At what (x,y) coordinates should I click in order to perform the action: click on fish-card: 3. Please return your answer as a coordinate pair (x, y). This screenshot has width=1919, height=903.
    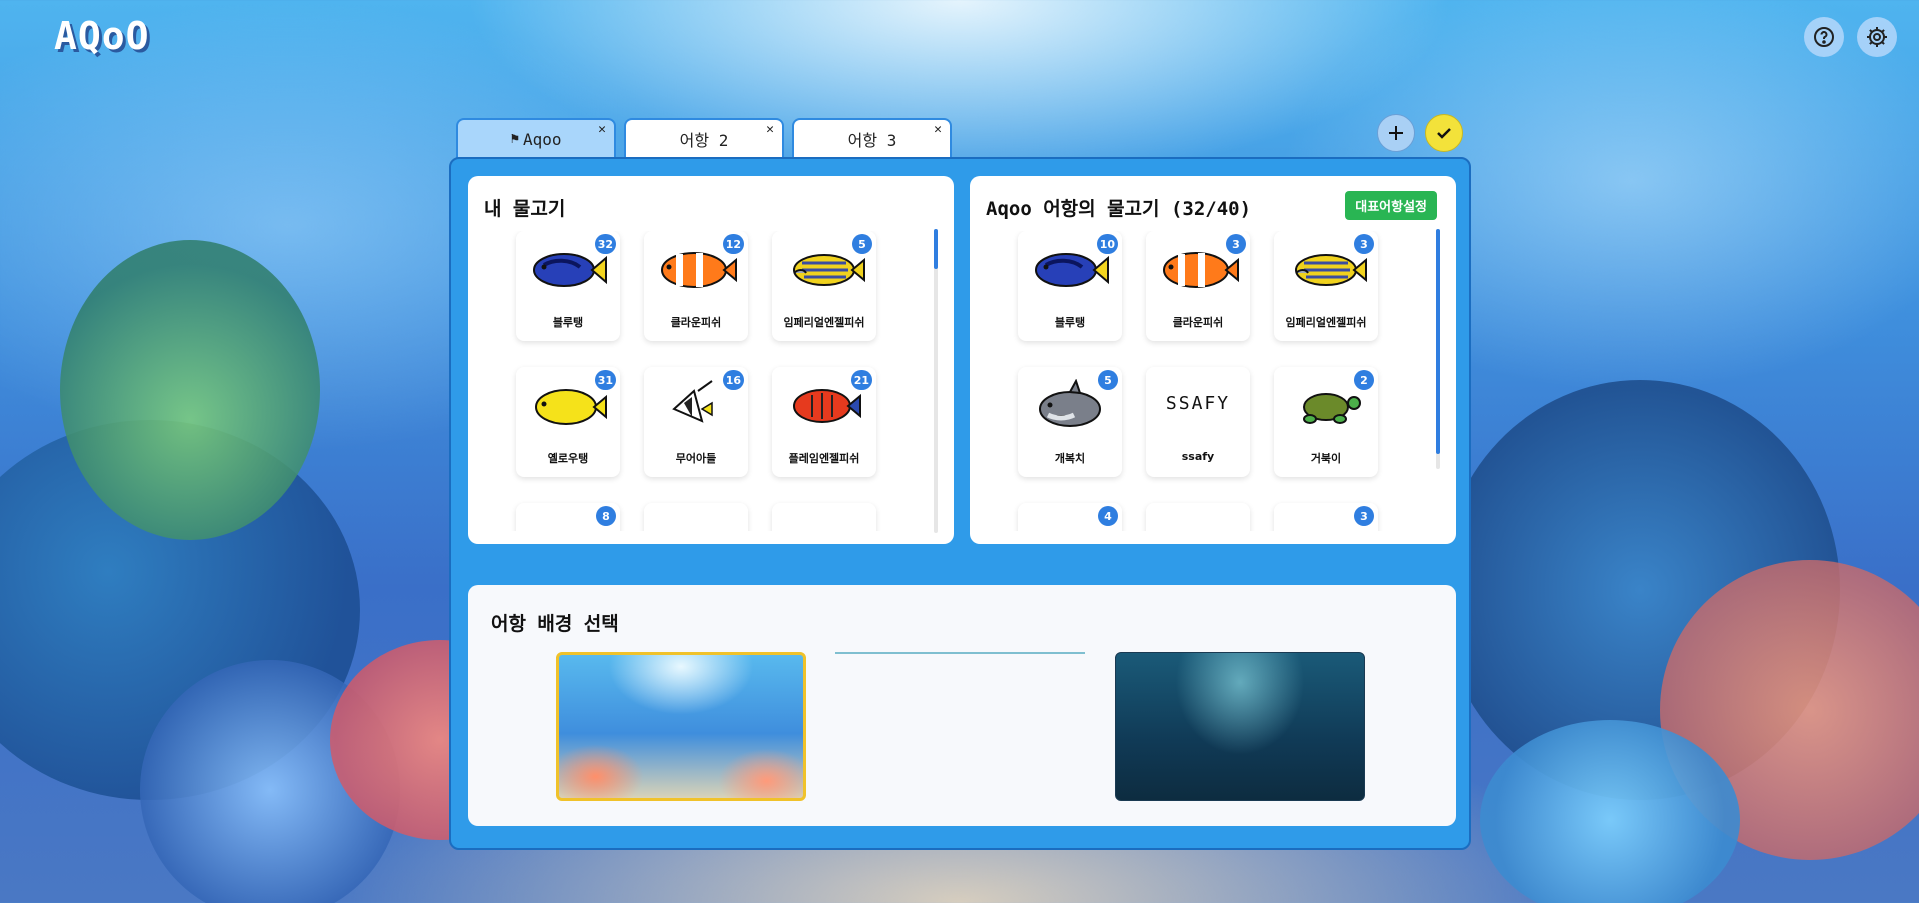
    Looking at the image, I should click on (1326, 517).